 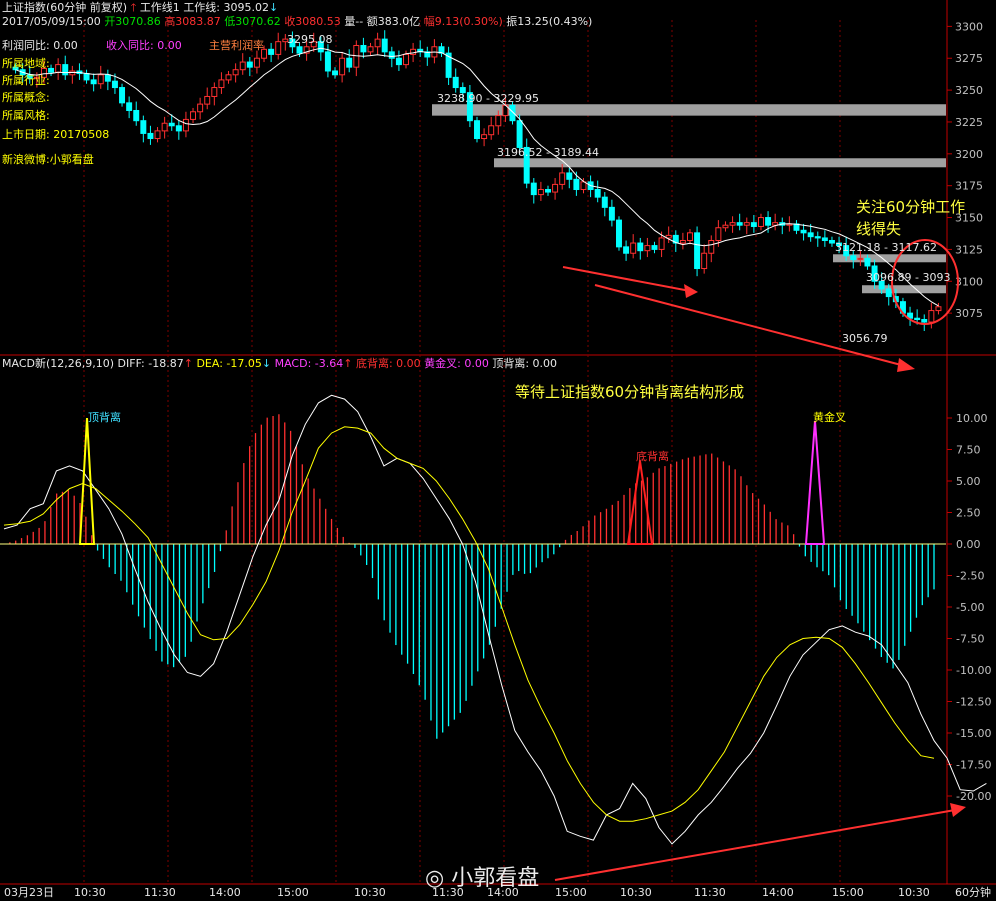 What do you see at coordinates (549, 21) in the screenshot?
I see `amplitude-value: 振13.25(0.43%)` at bounding box center [549, 21].